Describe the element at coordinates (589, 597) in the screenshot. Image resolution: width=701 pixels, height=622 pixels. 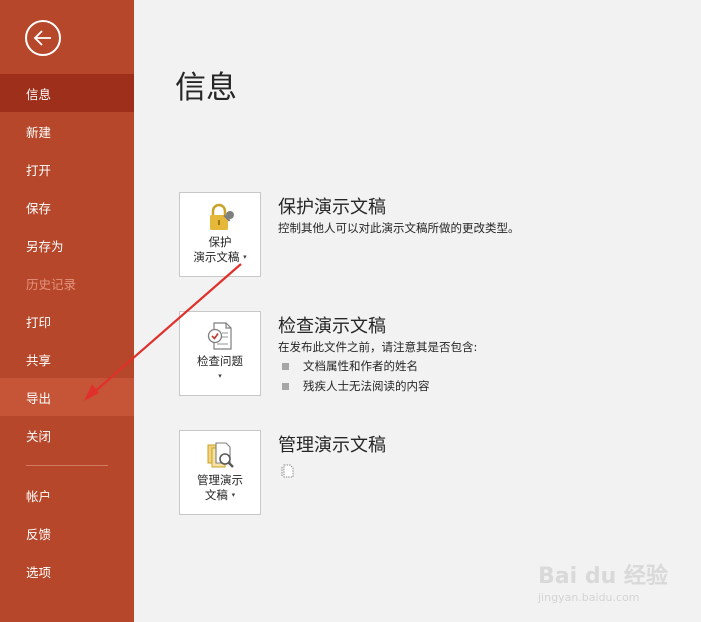
I see `baidu-watermark-url: jingyan.baidu.com` at that location.